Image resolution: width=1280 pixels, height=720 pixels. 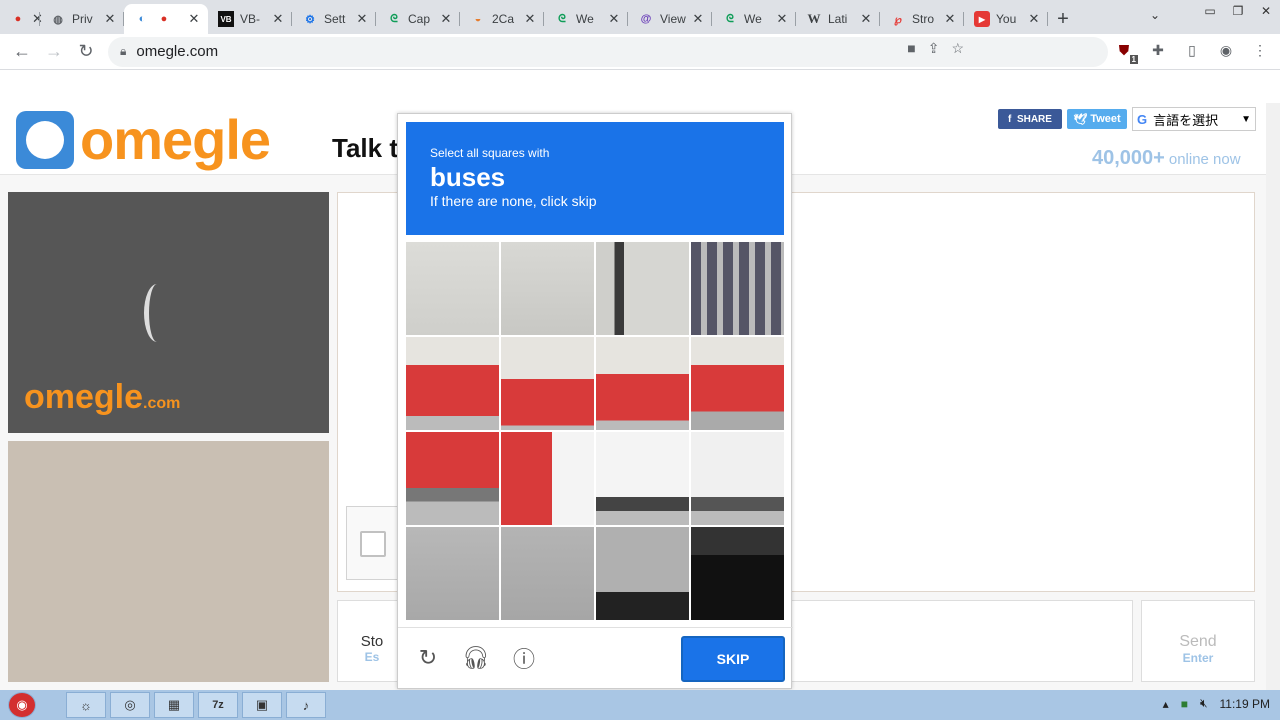 I want to click on system-tray: ▴ ■ 🔇︎ 11:19 PM, so click(x=1216, y=703).